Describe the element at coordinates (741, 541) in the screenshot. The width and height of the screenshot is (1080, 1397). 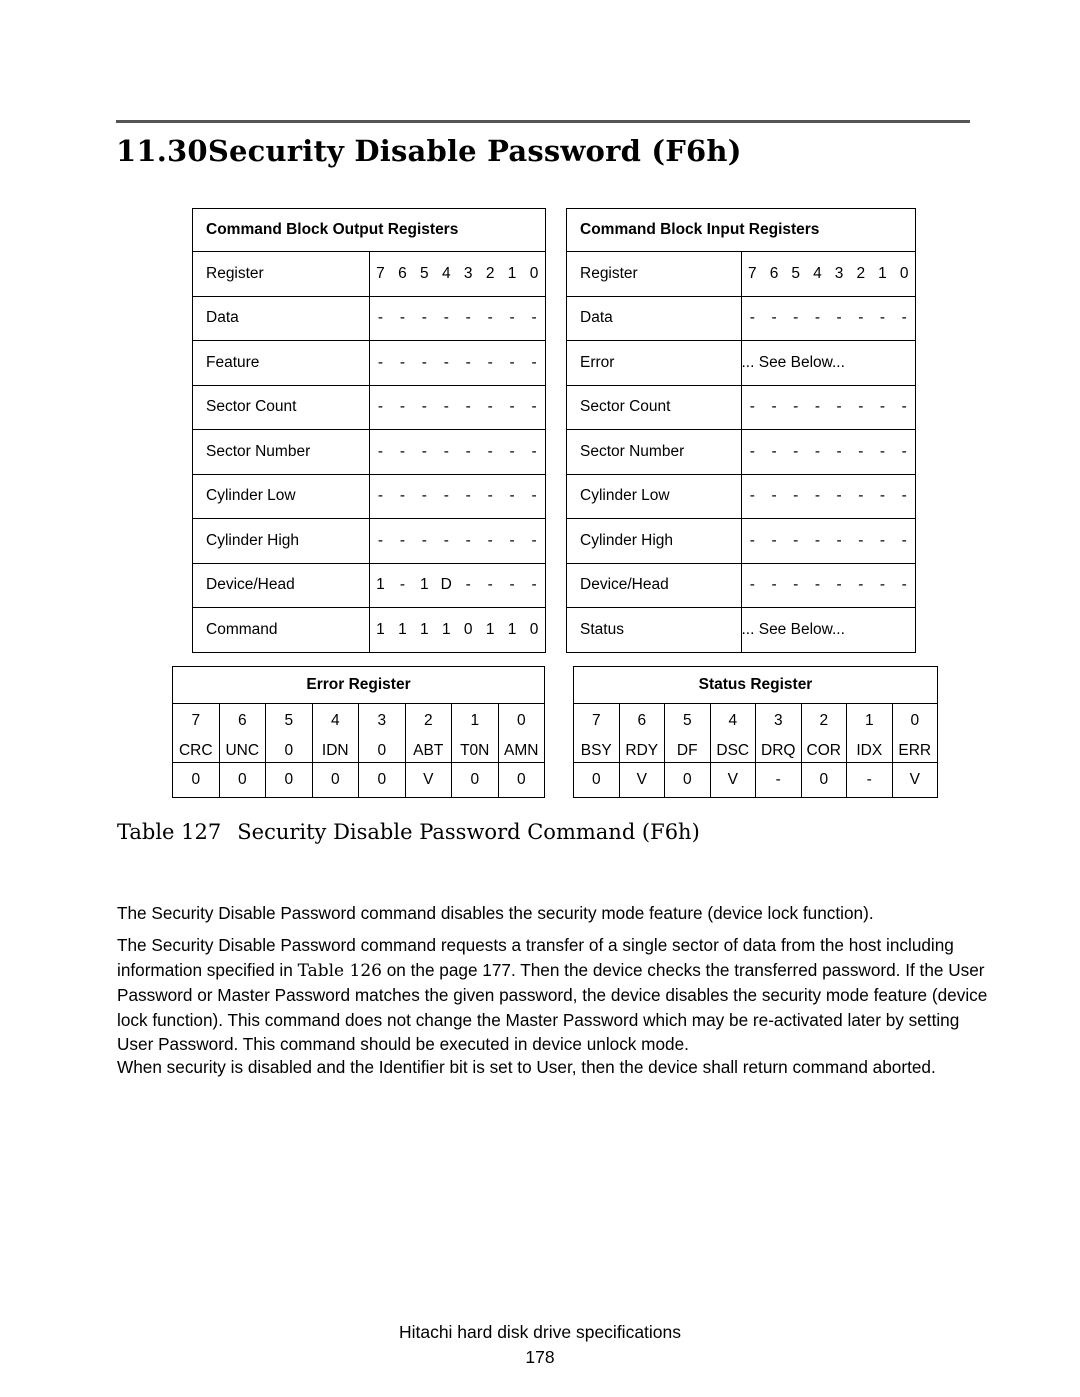
I see `table-row: Cylinder High - - - - - - - -` at that location.